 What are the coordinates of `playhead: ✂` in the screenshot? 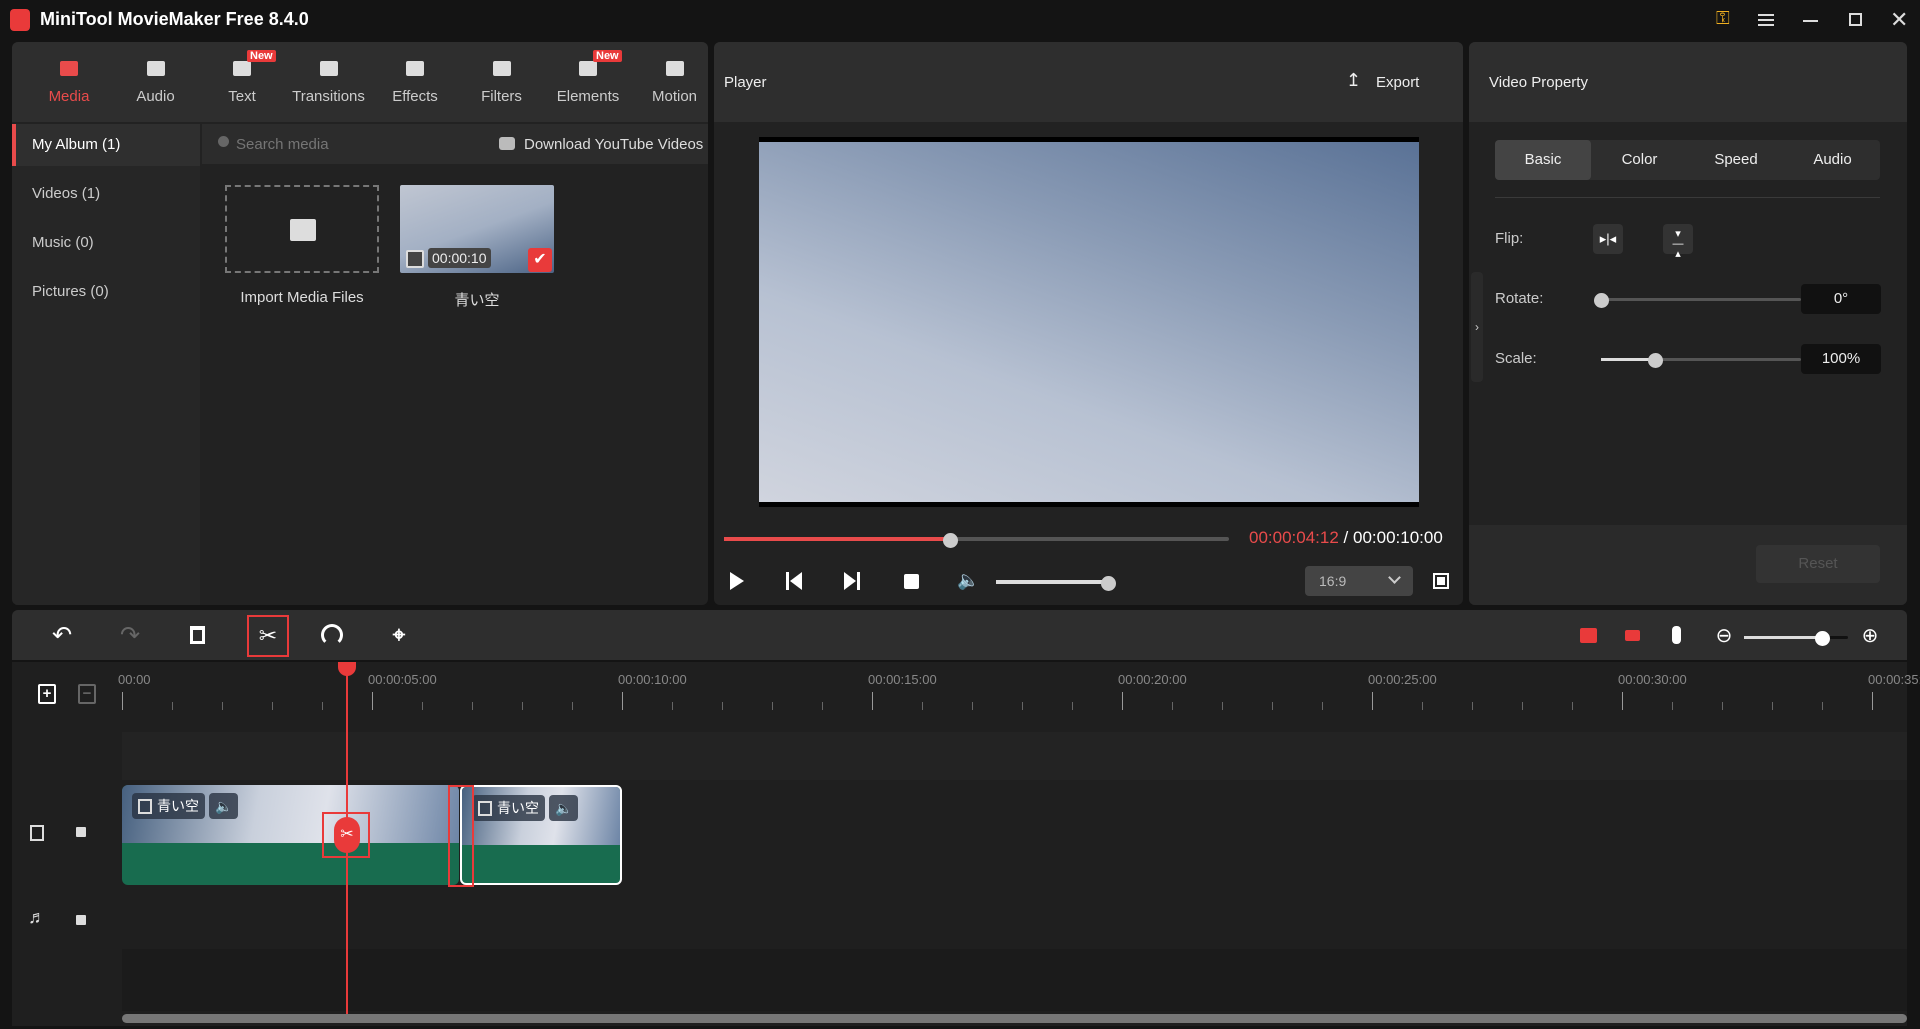 It's located at (346, 838).